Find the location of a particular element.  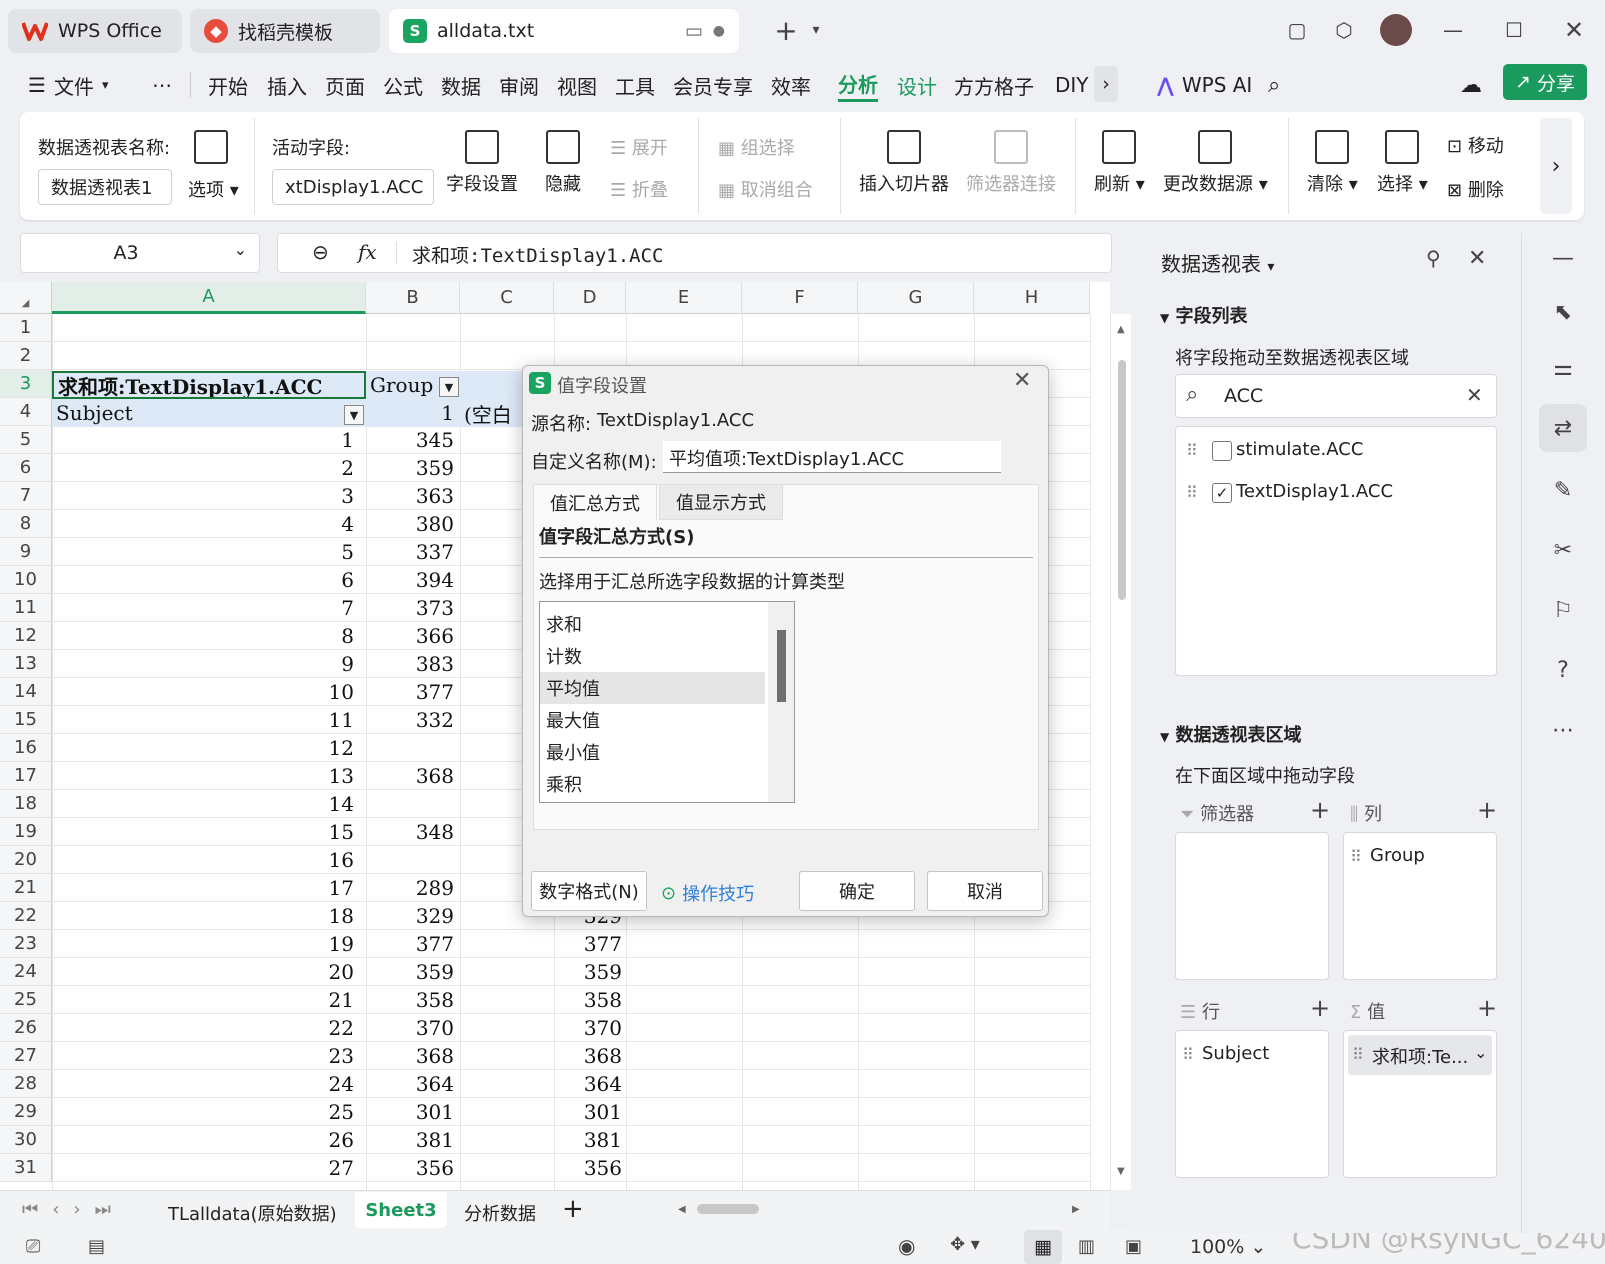

row-header: 24 is located at coordinates (26, 972).